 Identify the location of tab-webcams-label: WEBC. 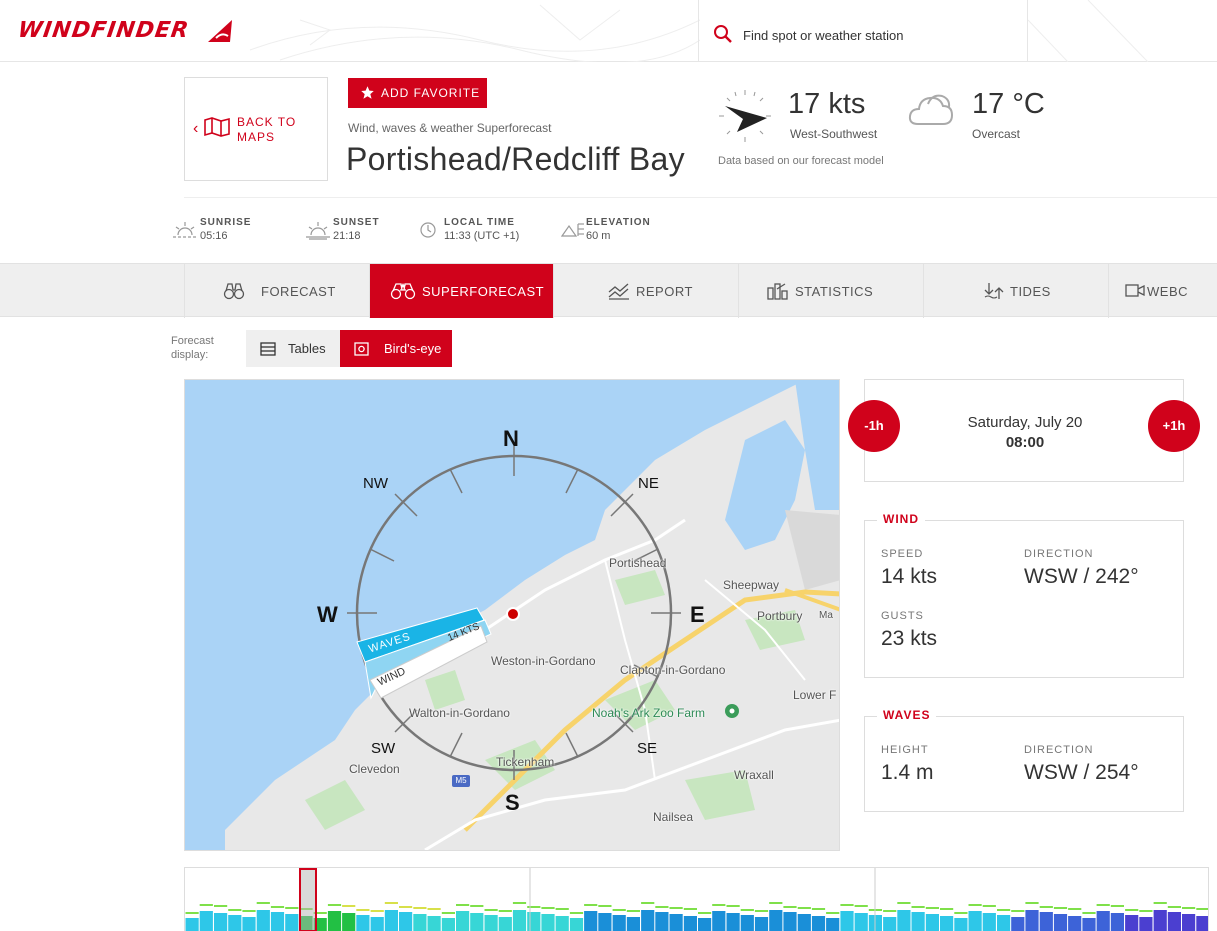
(1167, 291).